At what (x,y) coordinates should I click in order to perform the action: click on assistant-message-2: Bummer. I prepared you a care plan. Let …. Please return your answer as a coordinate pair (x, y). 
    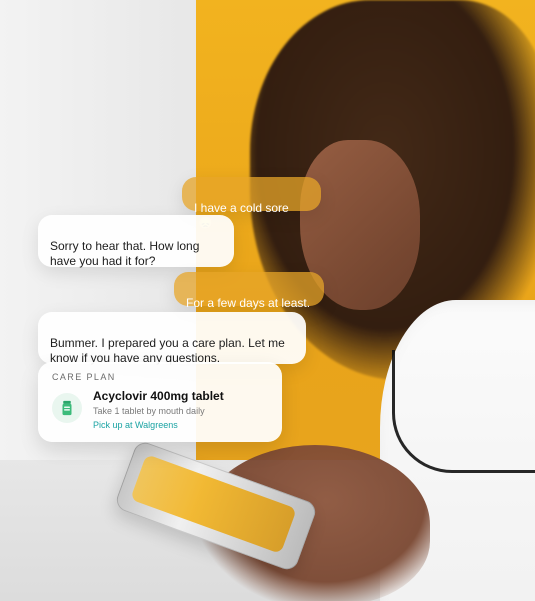
    Looking at the image, I should click on (172, 338).